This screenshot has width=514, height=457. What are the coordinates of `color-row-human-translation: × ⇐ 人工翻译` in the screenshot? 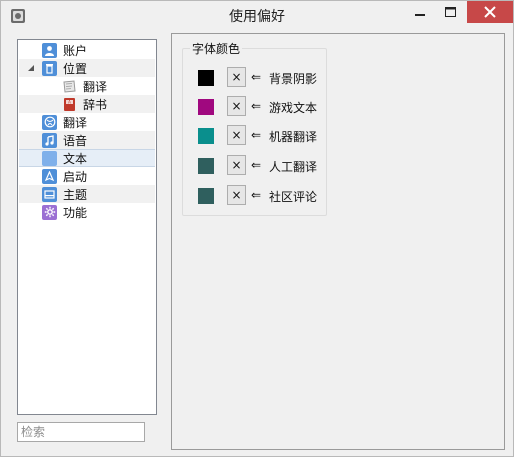 It's located at (255, 166).